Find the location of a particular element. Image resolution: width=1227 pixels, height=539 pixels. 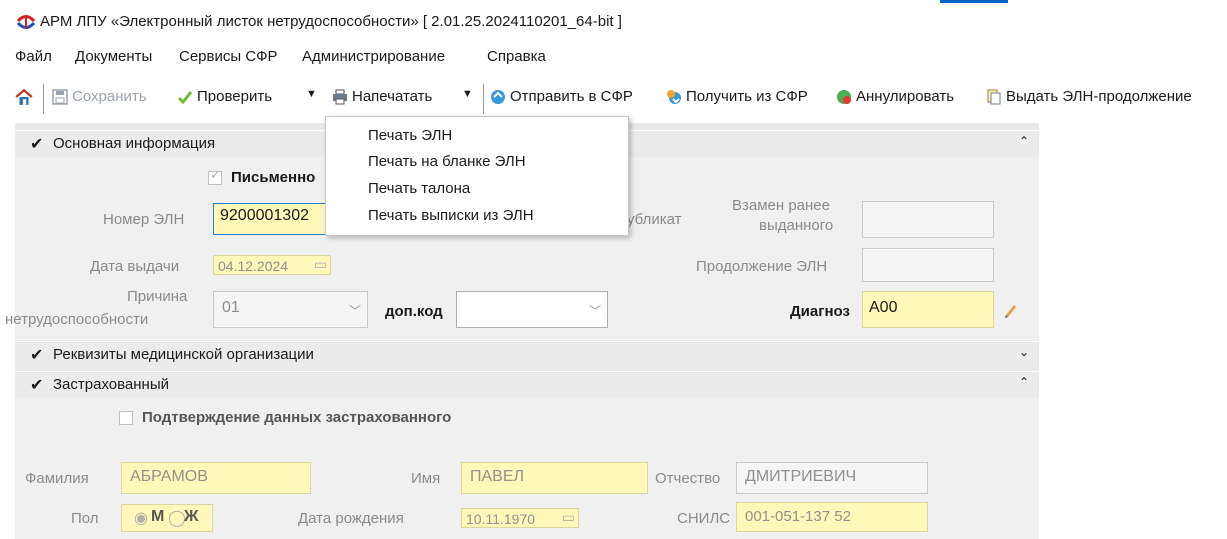

diagnosis-label: Диагноз is located at coordinates (820, 311).